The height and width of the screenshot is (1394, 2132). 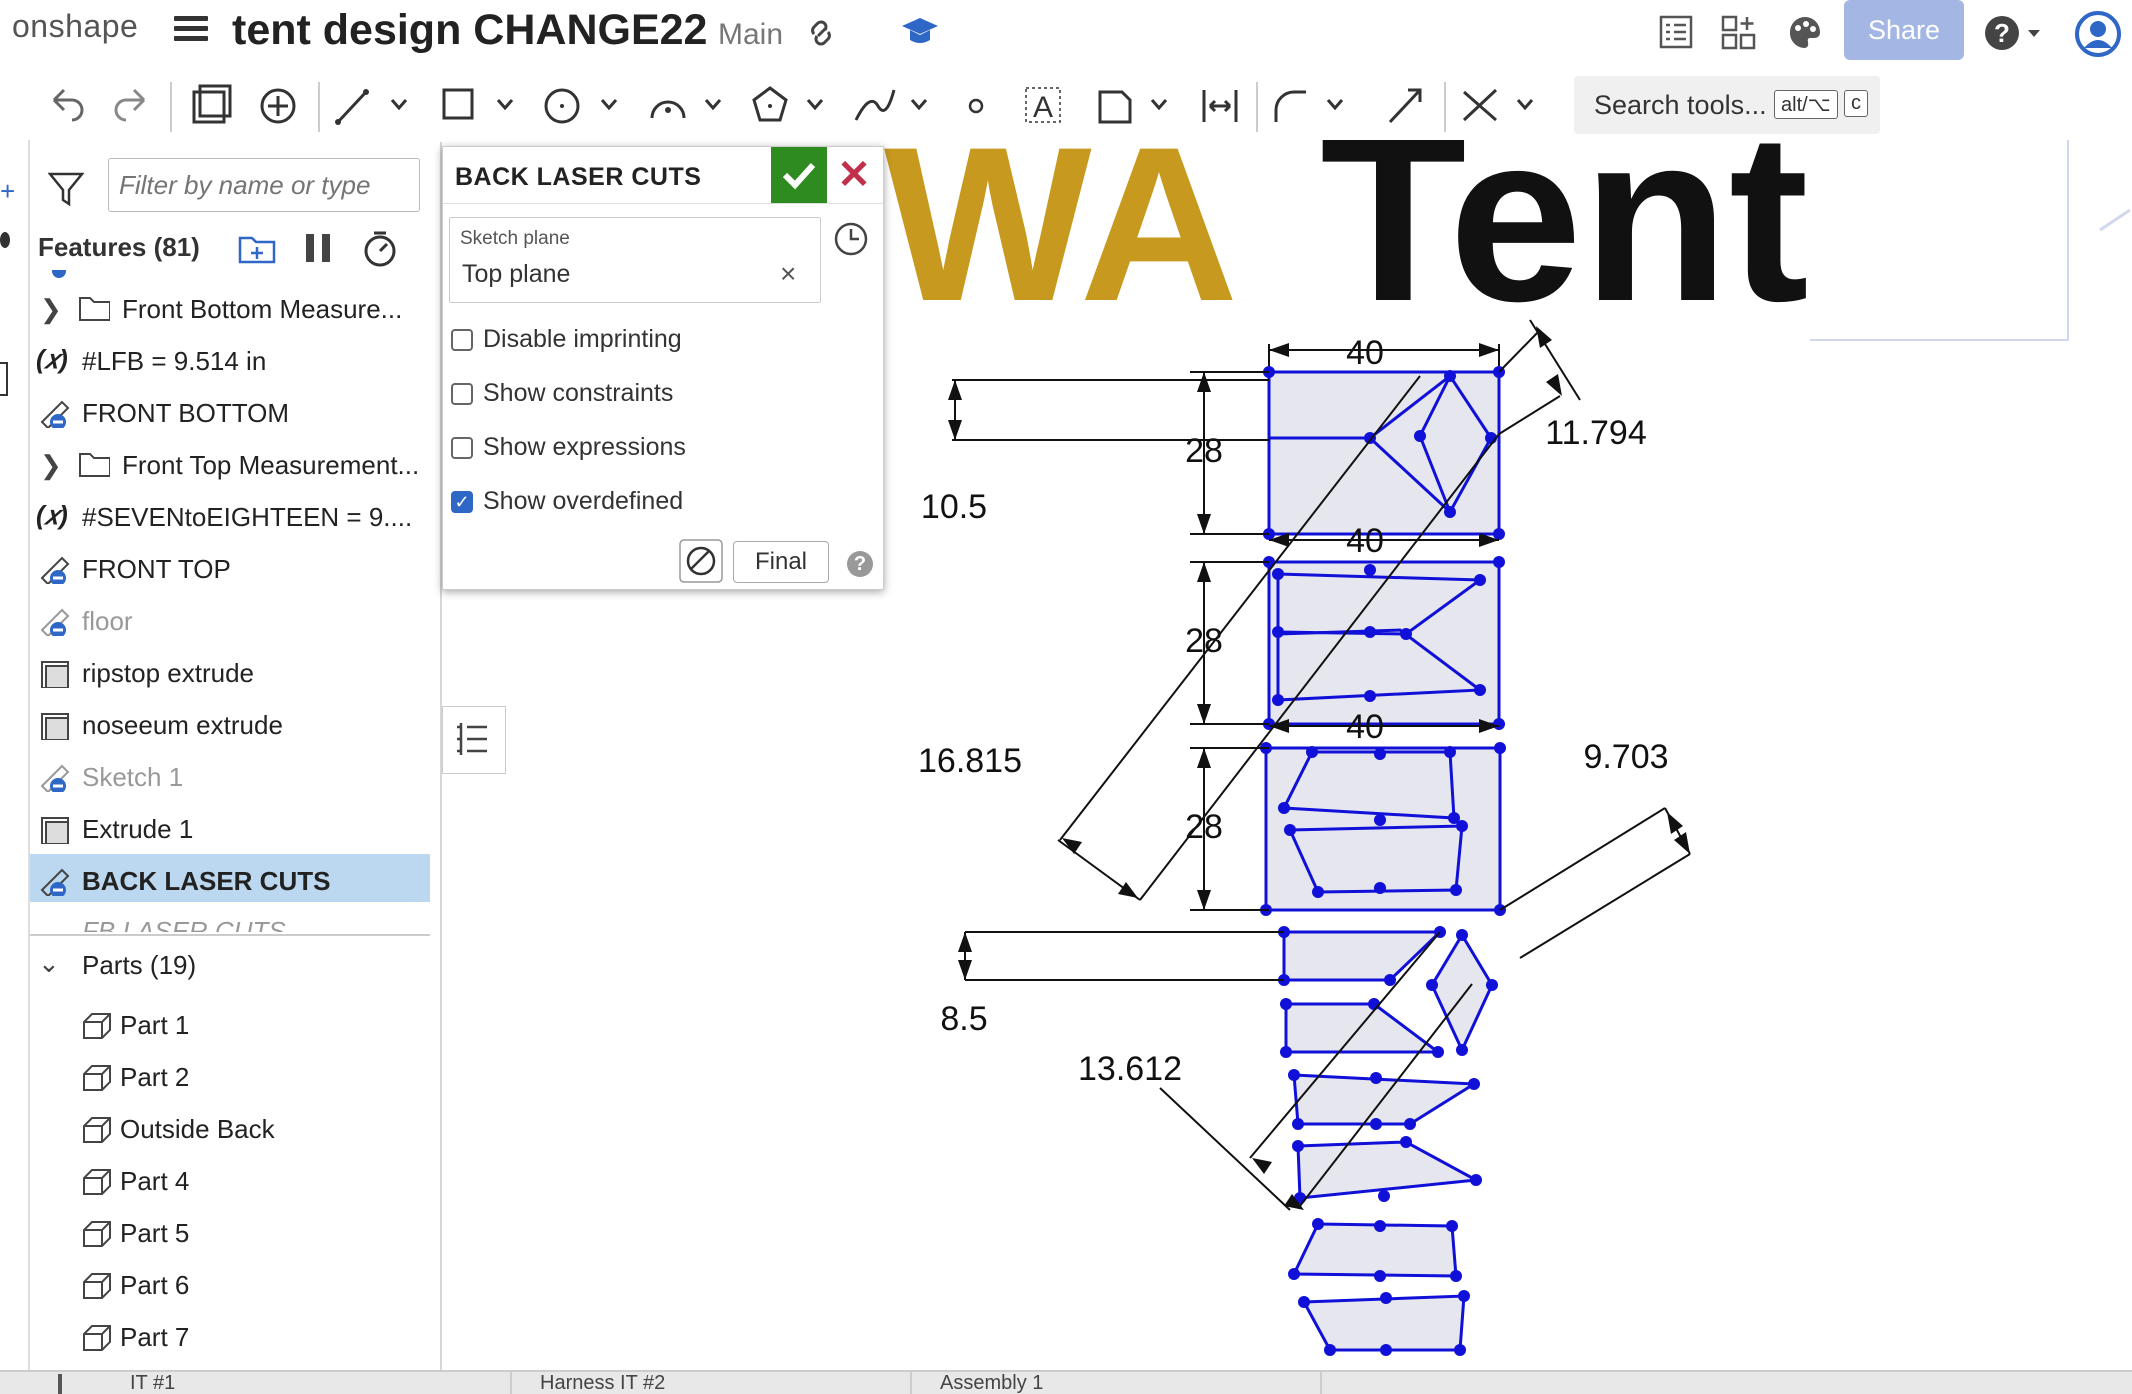 What do you see at coordinates (1856, 103) in the screenshot?
I see `shortcut-key-c: c` at bounding box center [1856, 103].